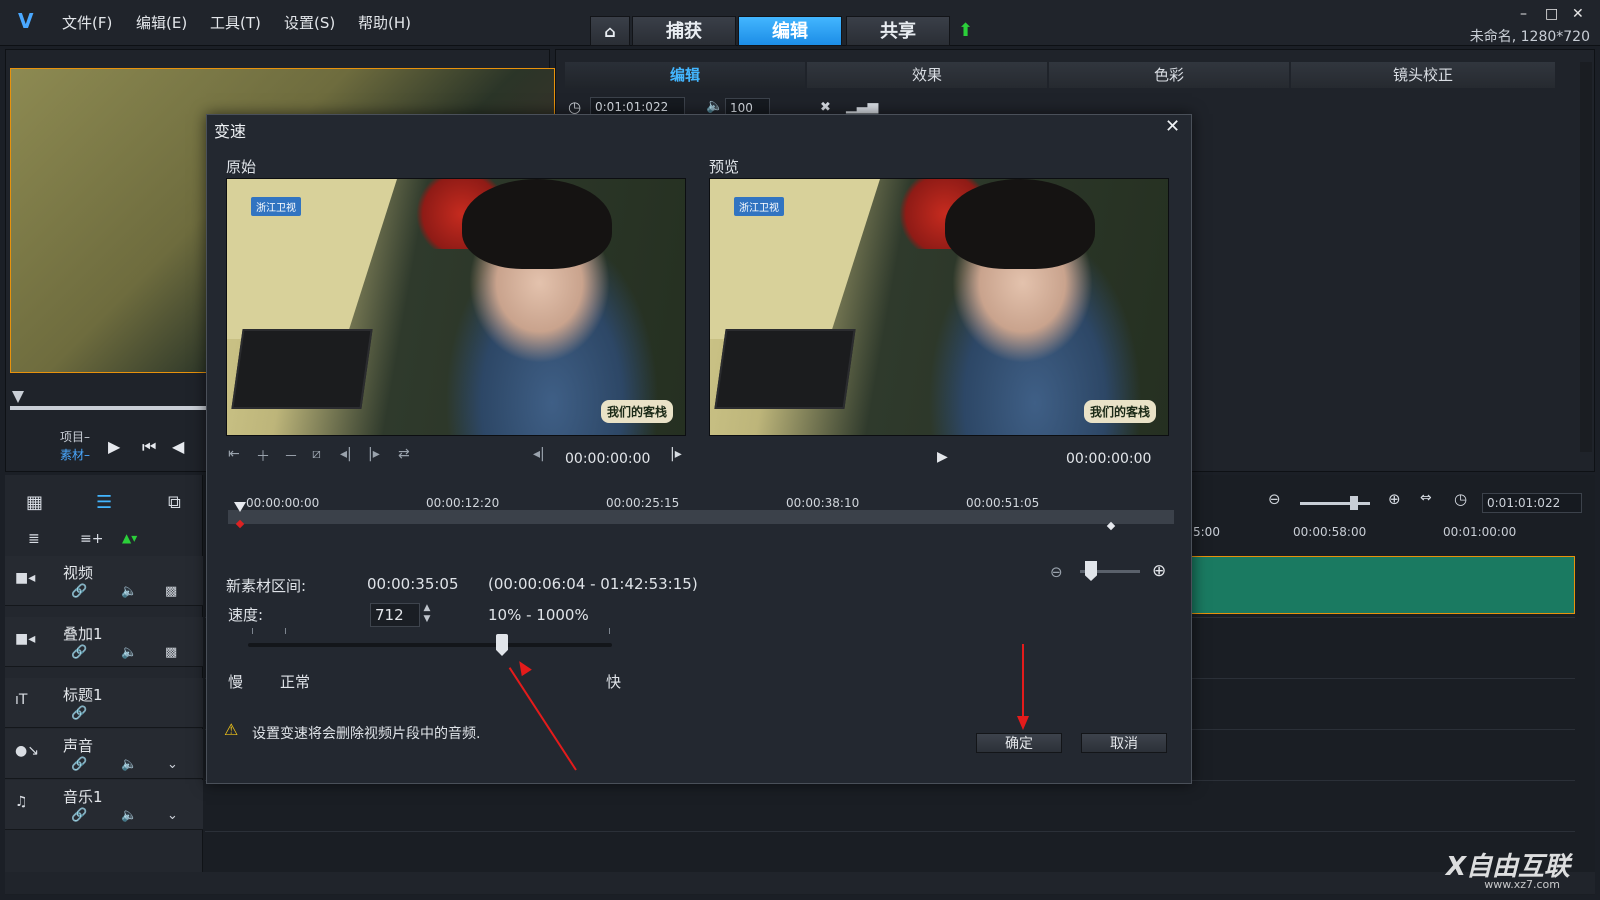 This screenshot has width=1600, height=900. Describe the element at coordinates (110, 408) in the screenshot. I see `preview-scrubber` at that location.